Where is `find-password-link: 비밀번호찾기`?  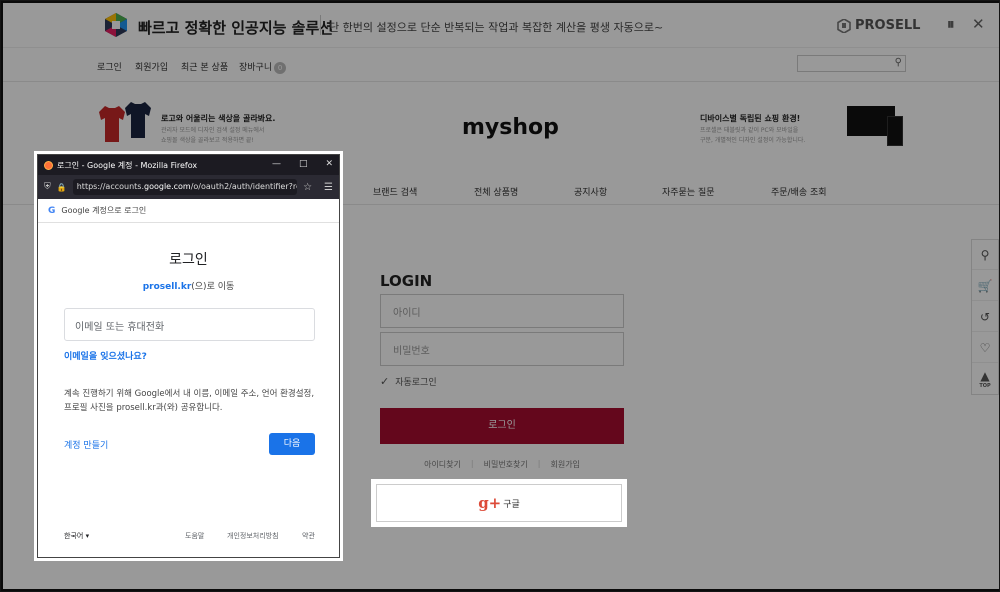
find-password-link: 비밀번호찾기 is located at coordinates (506, 464).